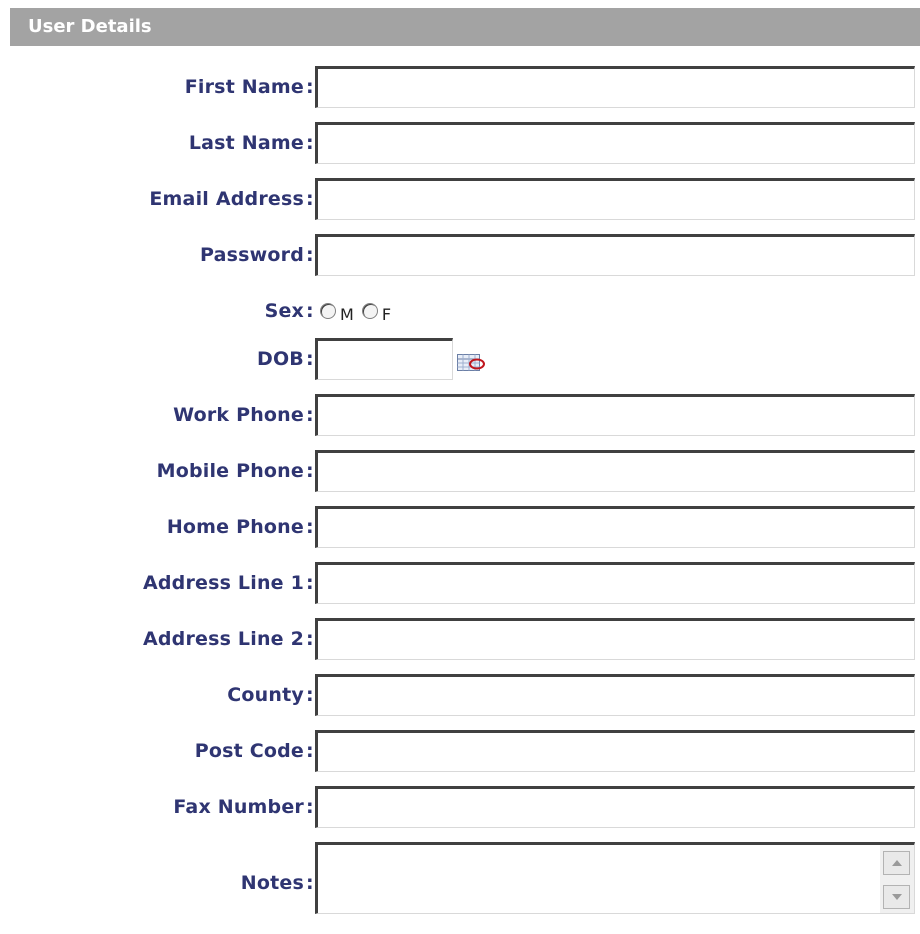 Image resolution: width=920 pixels, height=934 pixels. I want to click on dob-row: DOB :, so click(465, 366).